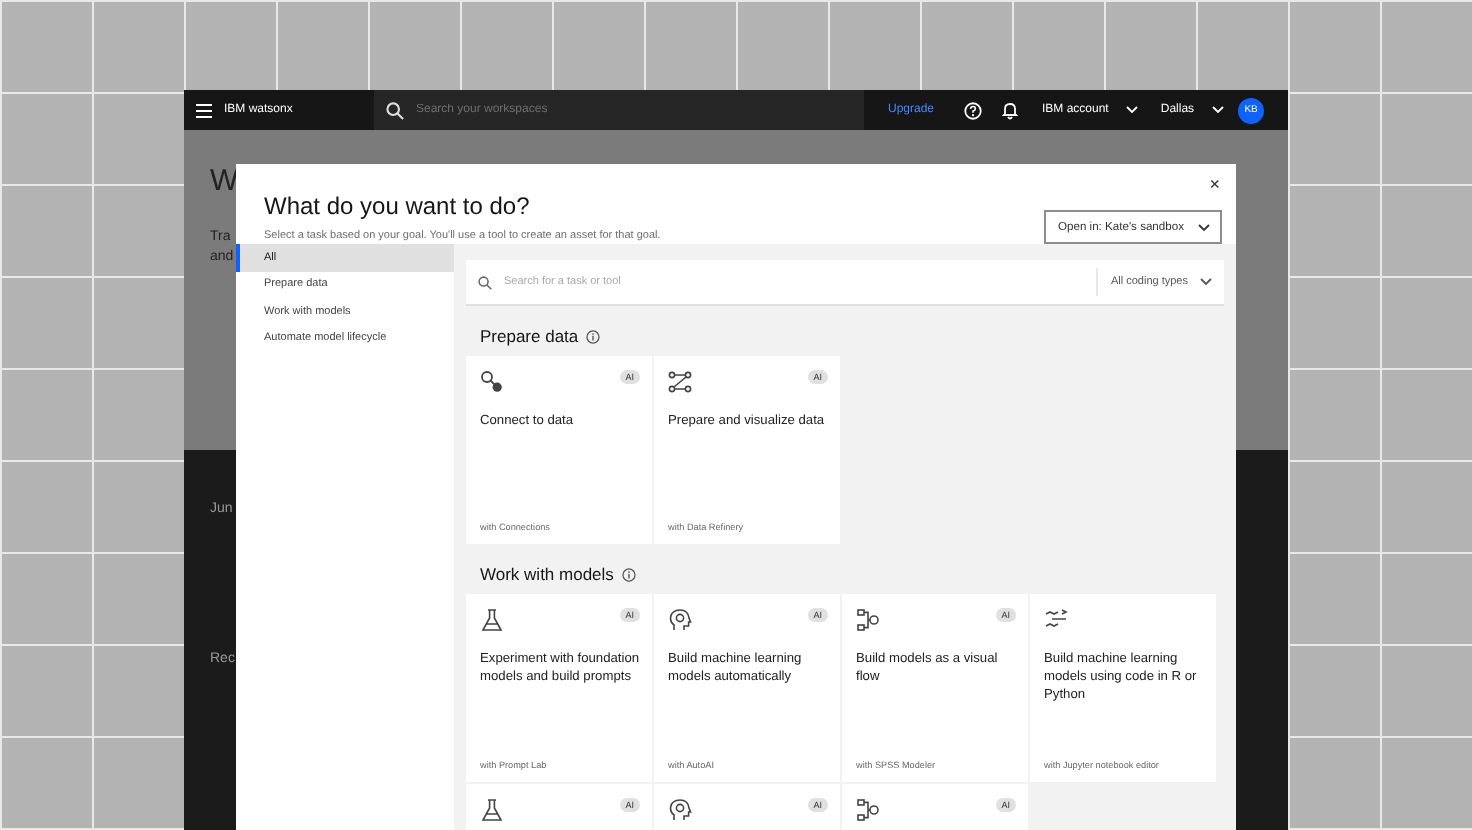  What do you see at coordinates (547, 574) in the screenshot?
I see `section-title: Work with models` at bounding box center [547, 574].